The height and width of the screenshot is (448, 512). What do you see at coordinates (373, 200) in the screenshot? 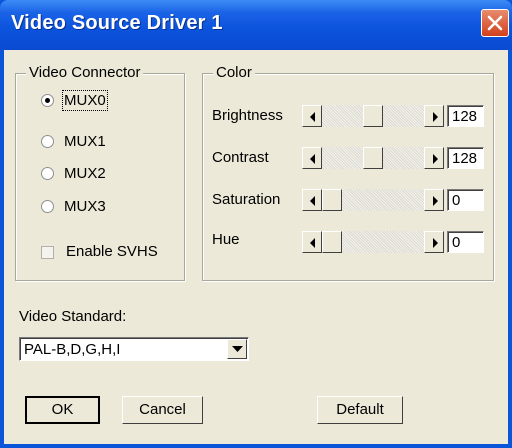
I see `saturation-track` at bounding box center [373, 200].